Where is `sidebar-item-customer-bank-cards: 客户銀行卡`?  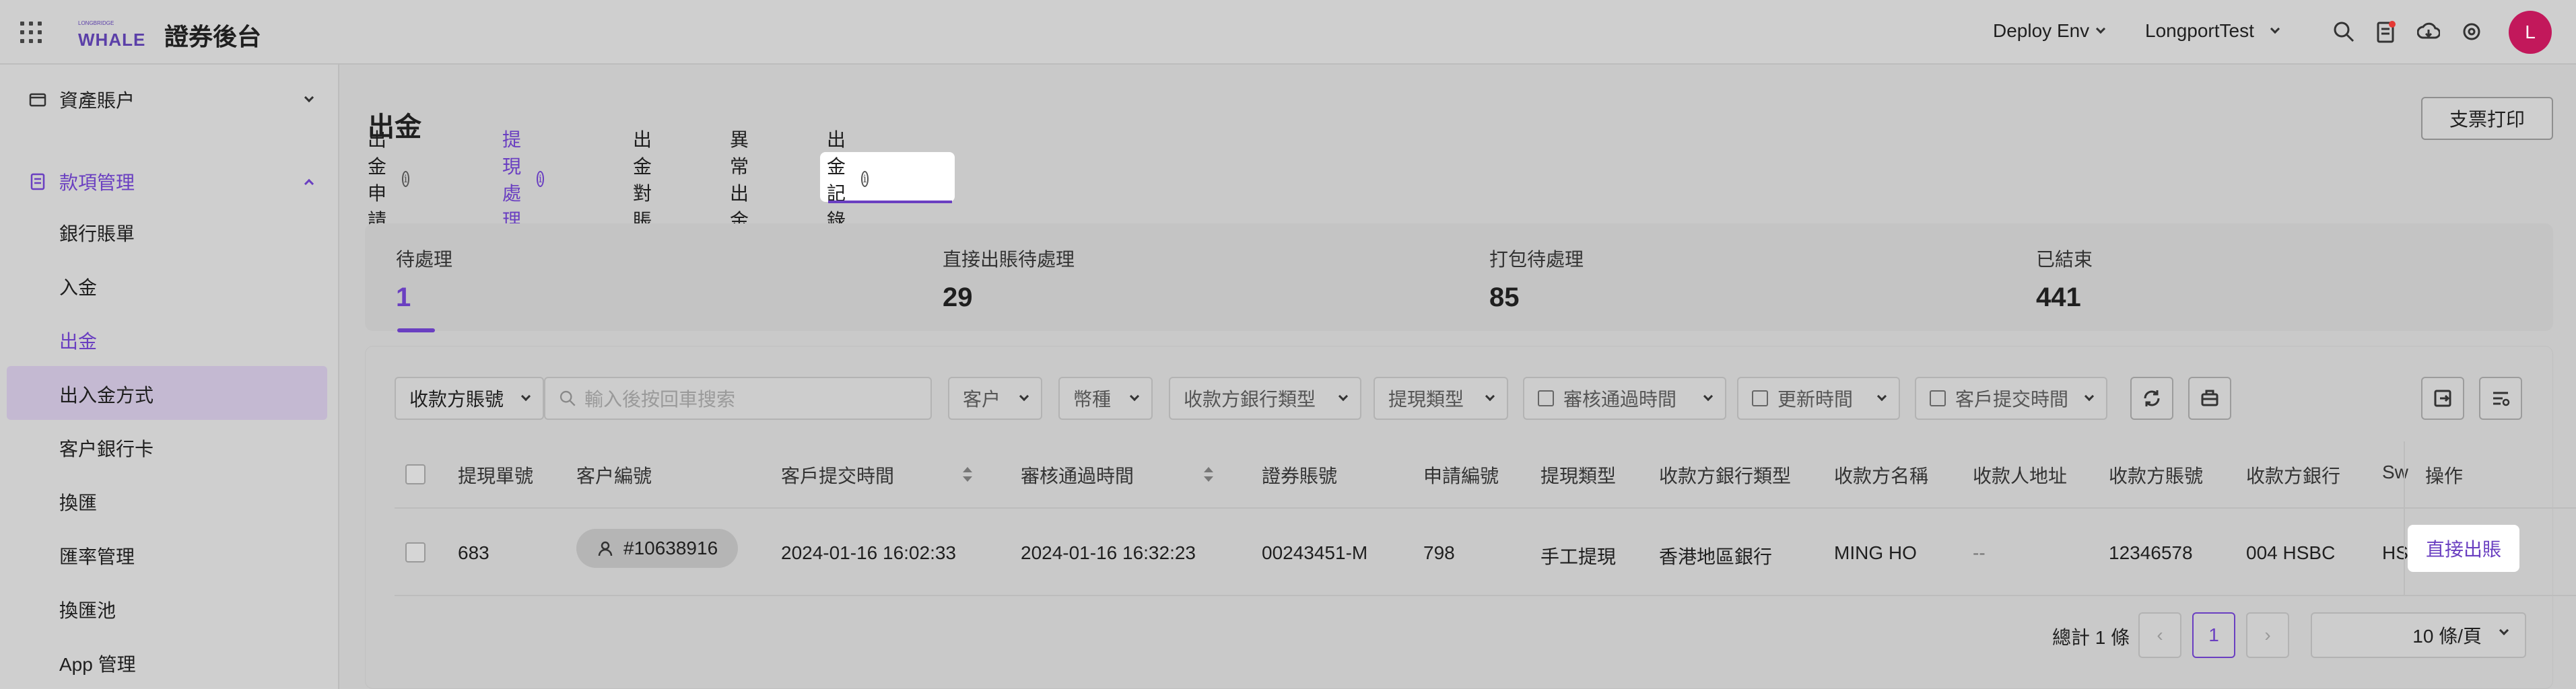 sidebar-item-customer-bank-cards: 客户銀行卡 is located at coordinates (106, 448).